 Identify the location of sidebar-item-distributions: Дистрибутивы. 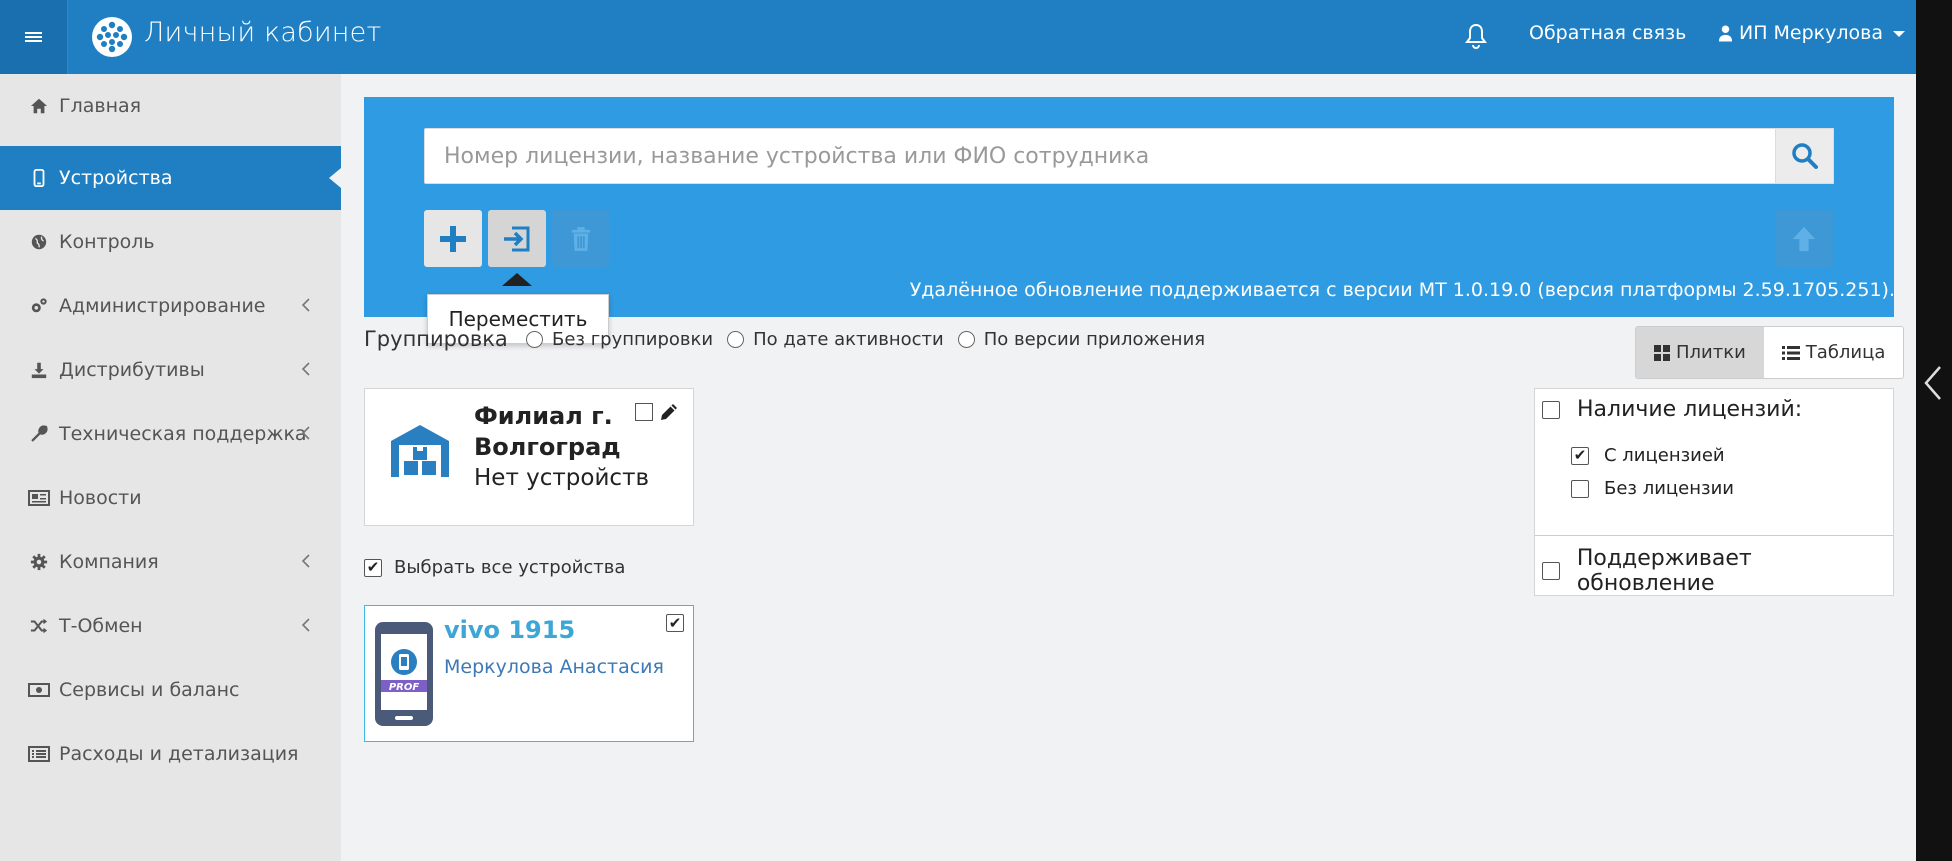
(170, 370).